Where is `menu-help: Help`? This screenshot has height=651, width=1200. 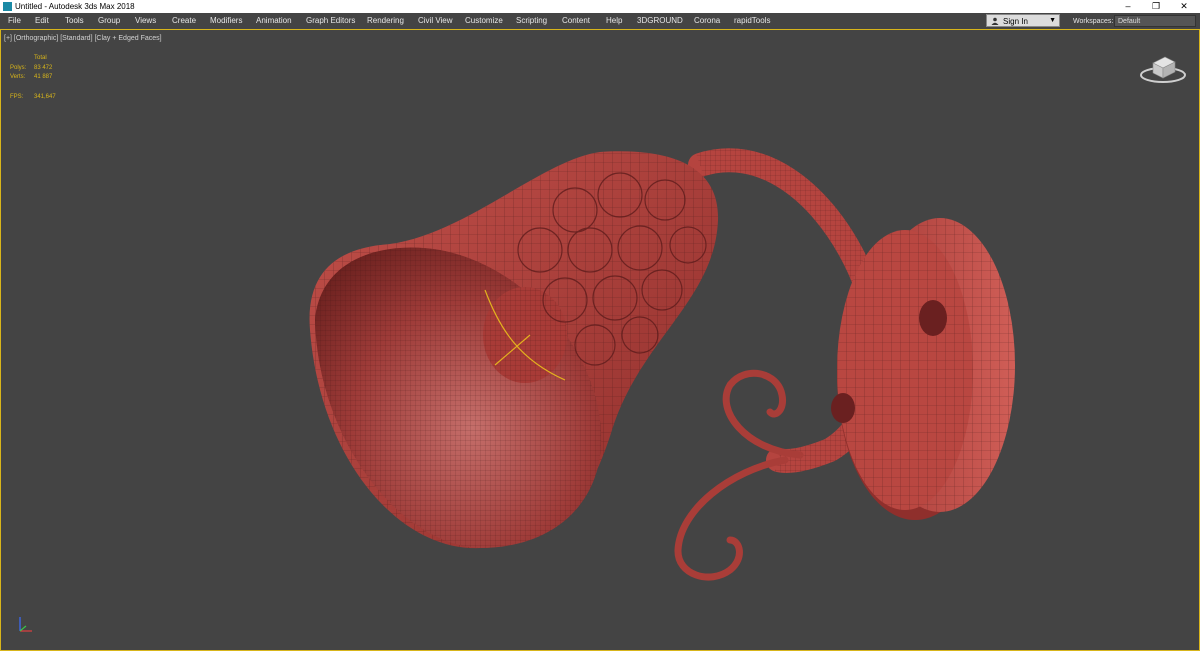
menu-help: Help is located at coordinates (614, 20).